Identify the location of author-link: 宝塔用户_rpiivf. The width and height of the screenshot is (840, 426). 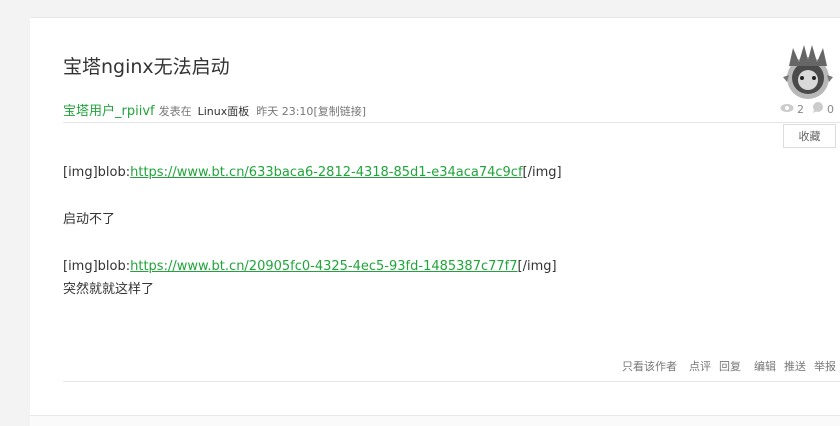
(109, 109).